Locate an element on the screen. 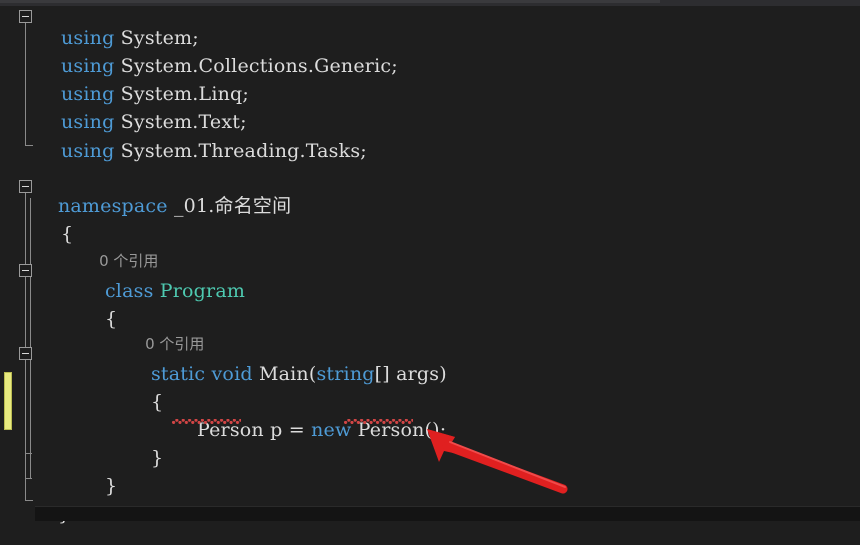 This screenshot has width=860, height=545. namespace-identifier: _01.命名空间 is located at coordinates (232, 206).